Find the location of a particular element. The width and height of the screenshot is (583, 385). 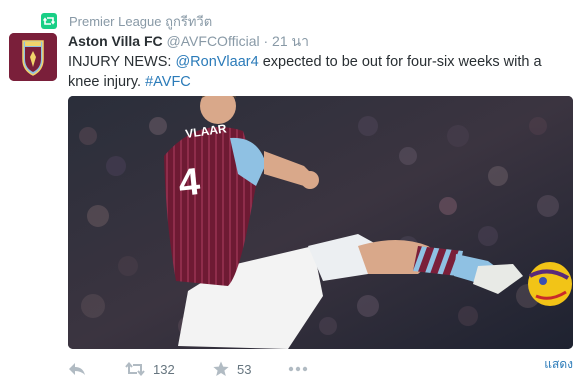

retweet-action-icon is located at coordinates (135, 369).